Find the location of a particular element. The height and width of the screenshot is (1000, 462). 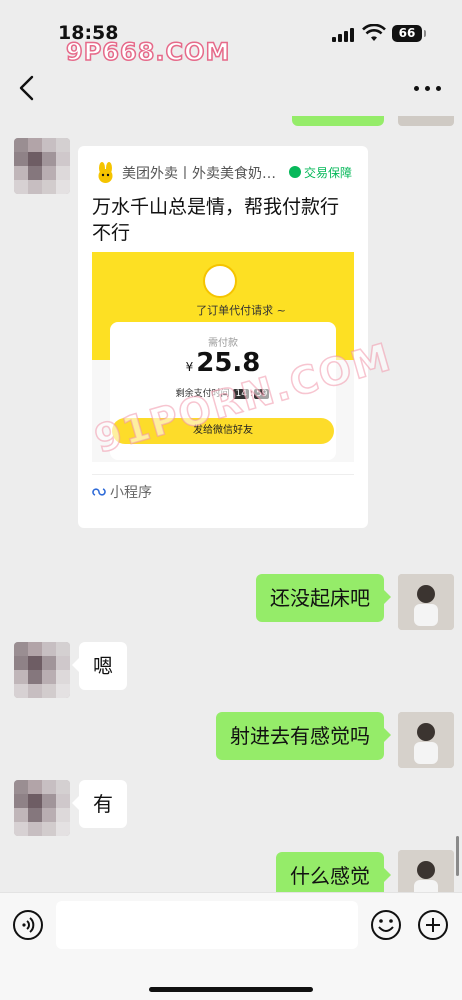

card-footer: 小程序 is located at coordinates (122, 492).